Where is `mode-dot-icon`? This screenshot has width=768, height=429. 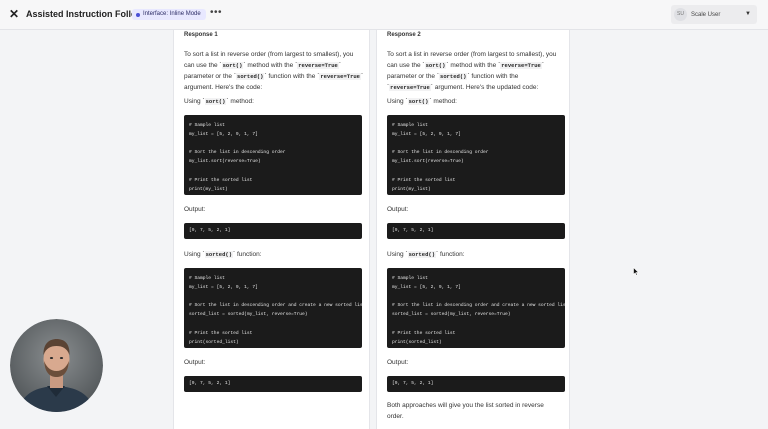 mode-dot-icon is located at coordinates (138, 14).